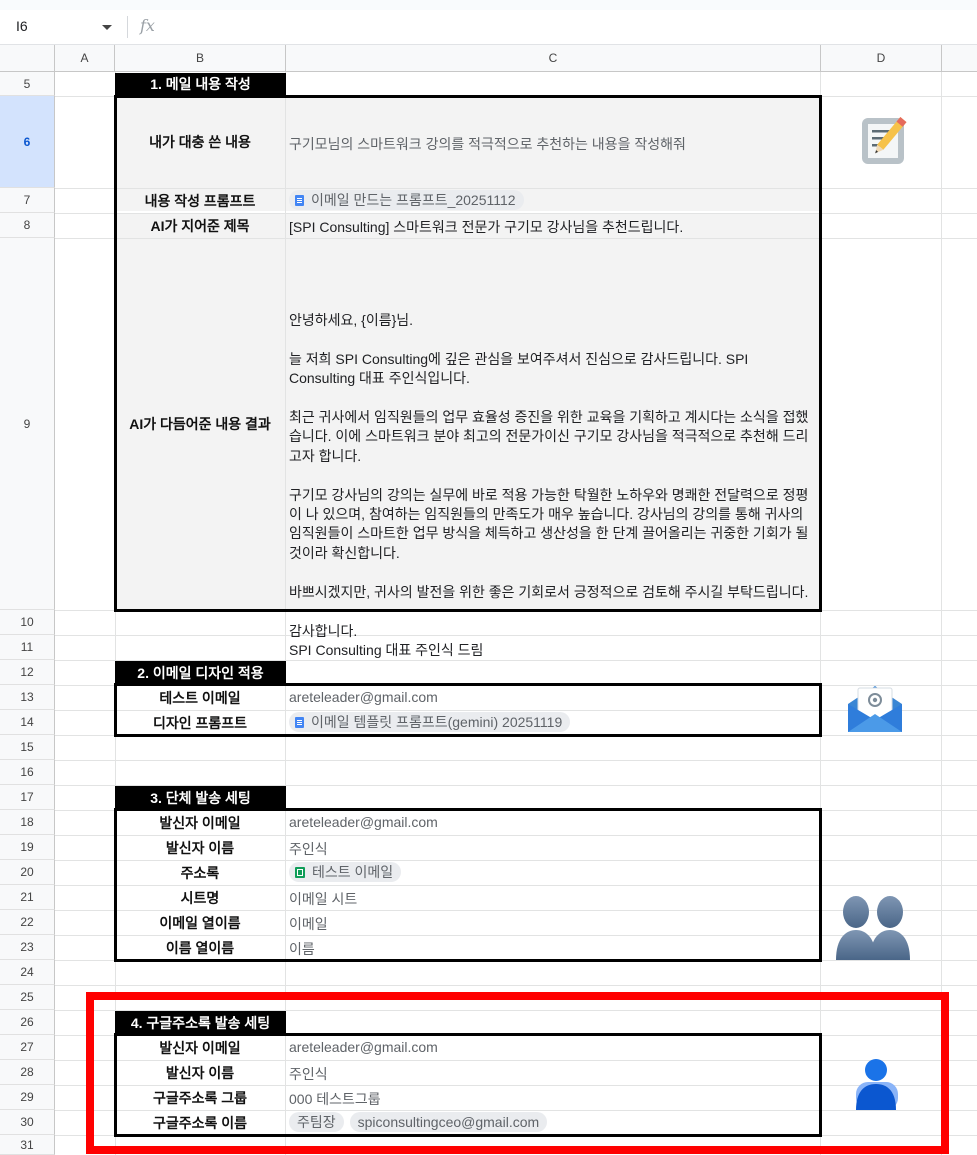 The image size is (977, 1155). Describe the element at coordinates (27, 697) in the screenshot. I see `row-header: 13` at that location.